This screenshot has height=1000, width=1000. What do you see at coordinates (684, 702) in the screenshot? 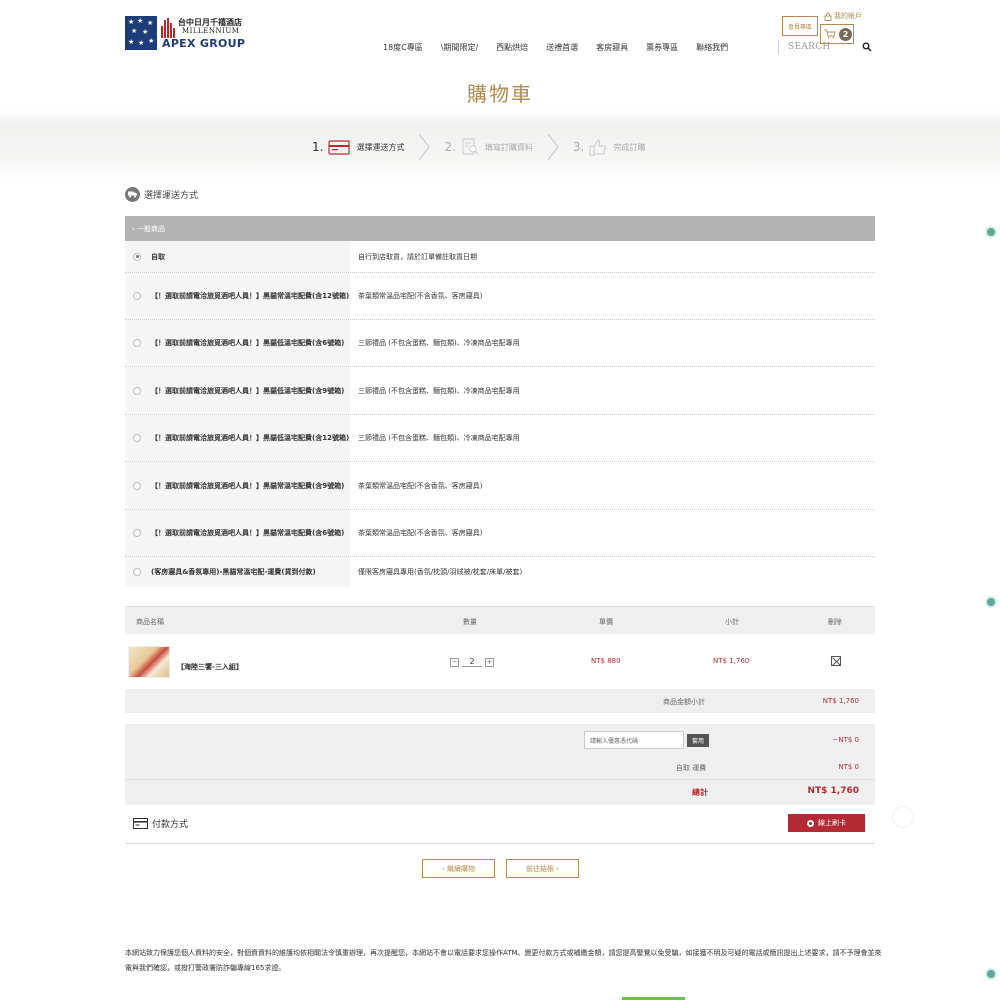
I see `product-subtotal-label: 商品金額小計` at bounding box center [684, 702].